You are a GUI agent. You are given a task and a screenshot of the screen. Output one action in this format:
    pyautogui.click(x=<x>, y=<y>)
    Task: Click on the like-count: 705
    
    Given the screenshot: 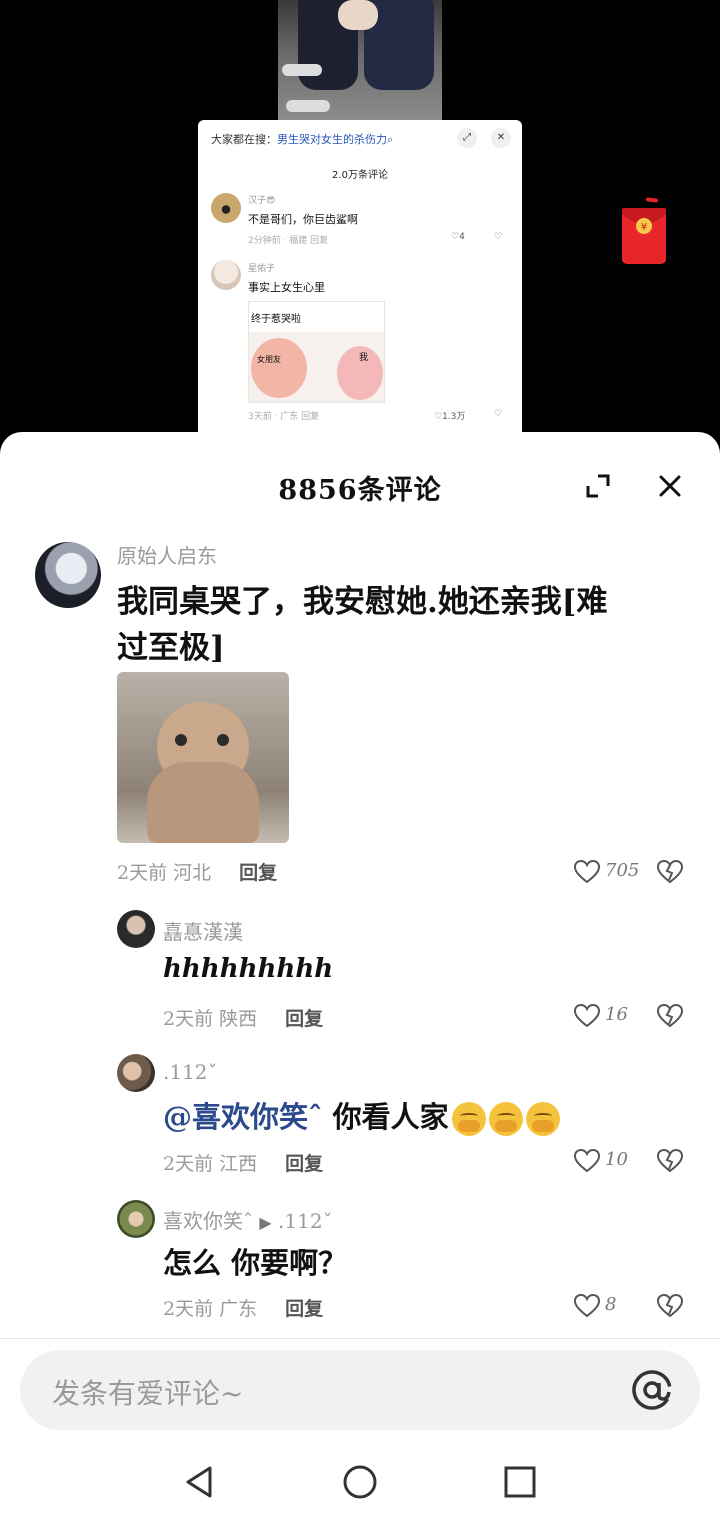 What is the action you would take?
    pyautogui.click(x=622, y=870)
    